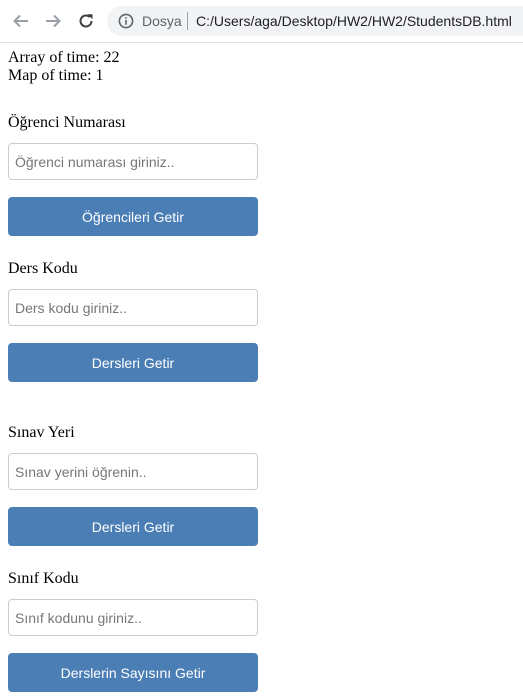  I want to click on array-time-text: Array of time: 22, so click(64, 57).